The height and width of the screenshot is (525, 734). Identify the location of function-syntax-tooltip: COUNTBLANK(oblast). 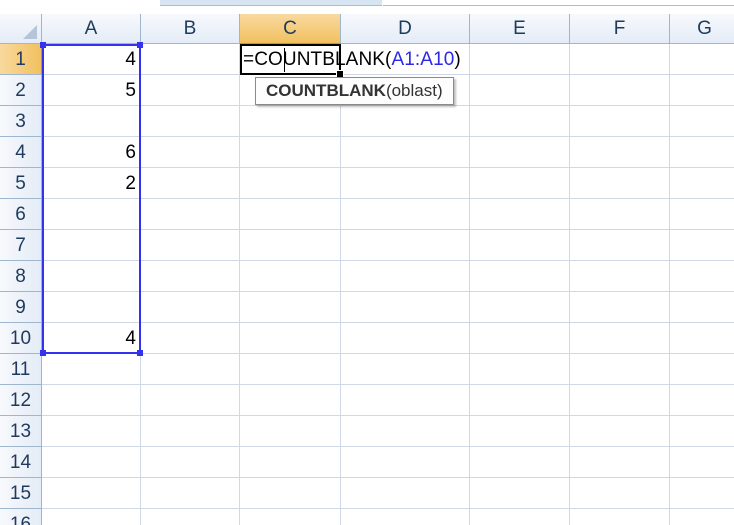
(354, 91).